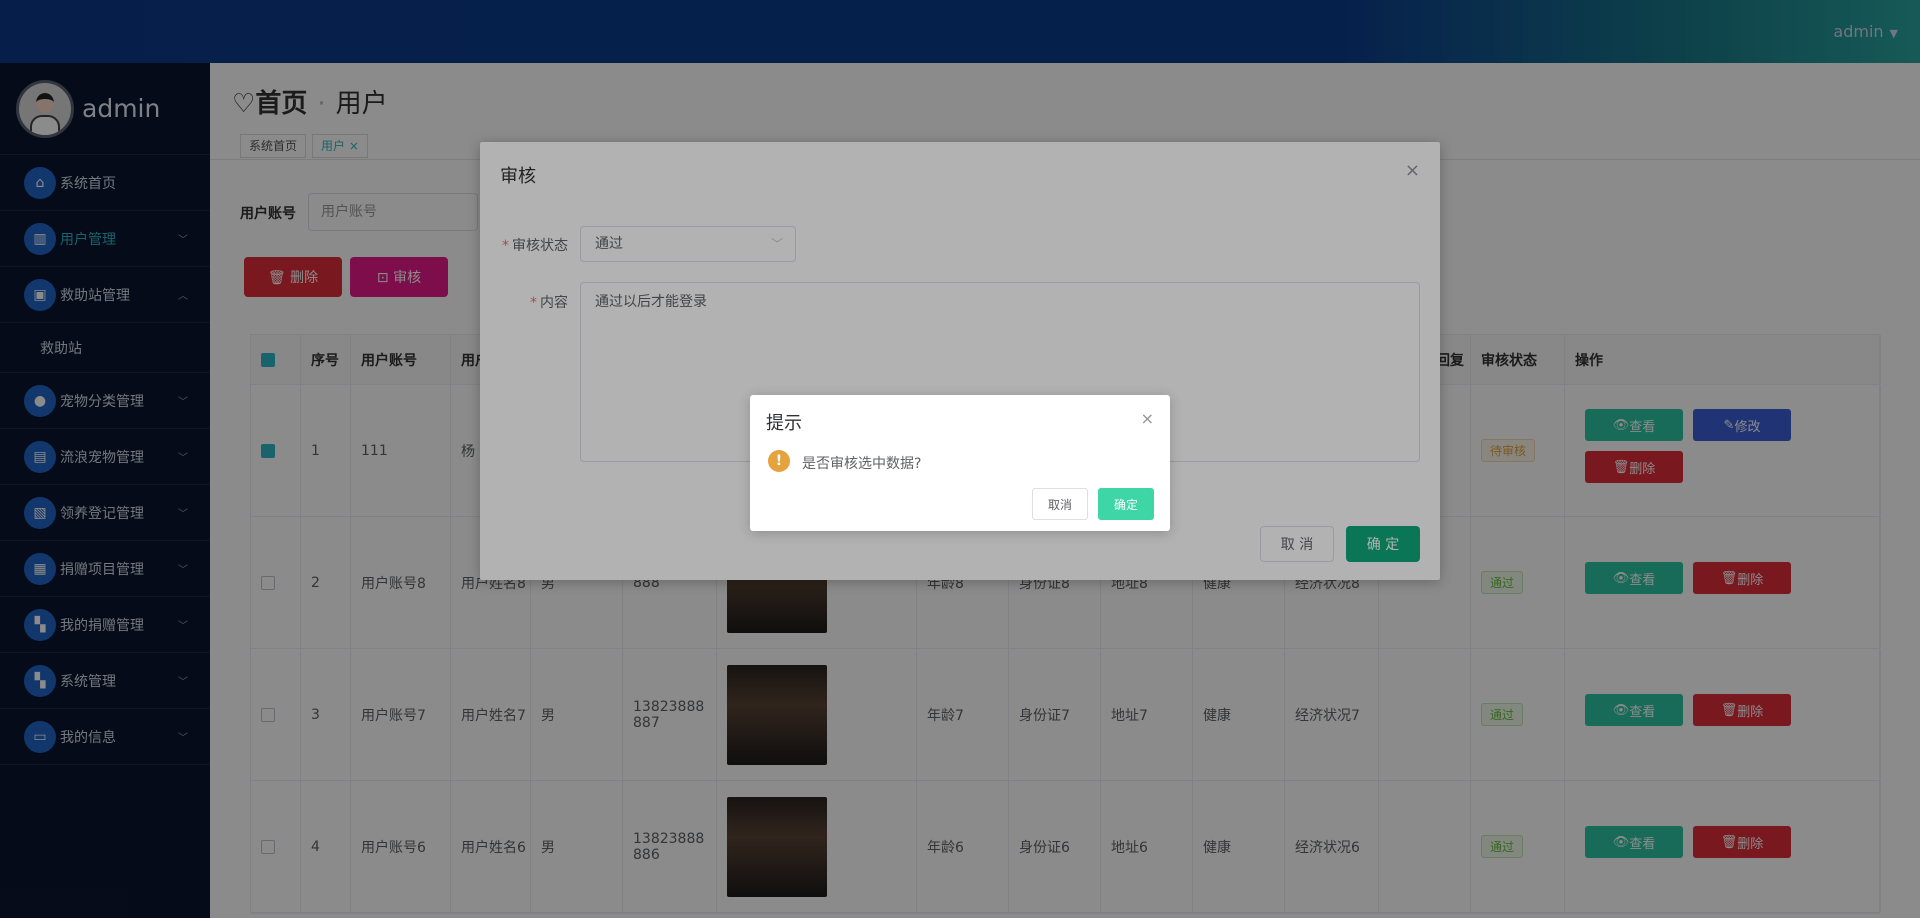 The width and height of the screenshot is (1920, 918). I want to click on msgbox-confirm-button: 确定, so click(1126, 504).